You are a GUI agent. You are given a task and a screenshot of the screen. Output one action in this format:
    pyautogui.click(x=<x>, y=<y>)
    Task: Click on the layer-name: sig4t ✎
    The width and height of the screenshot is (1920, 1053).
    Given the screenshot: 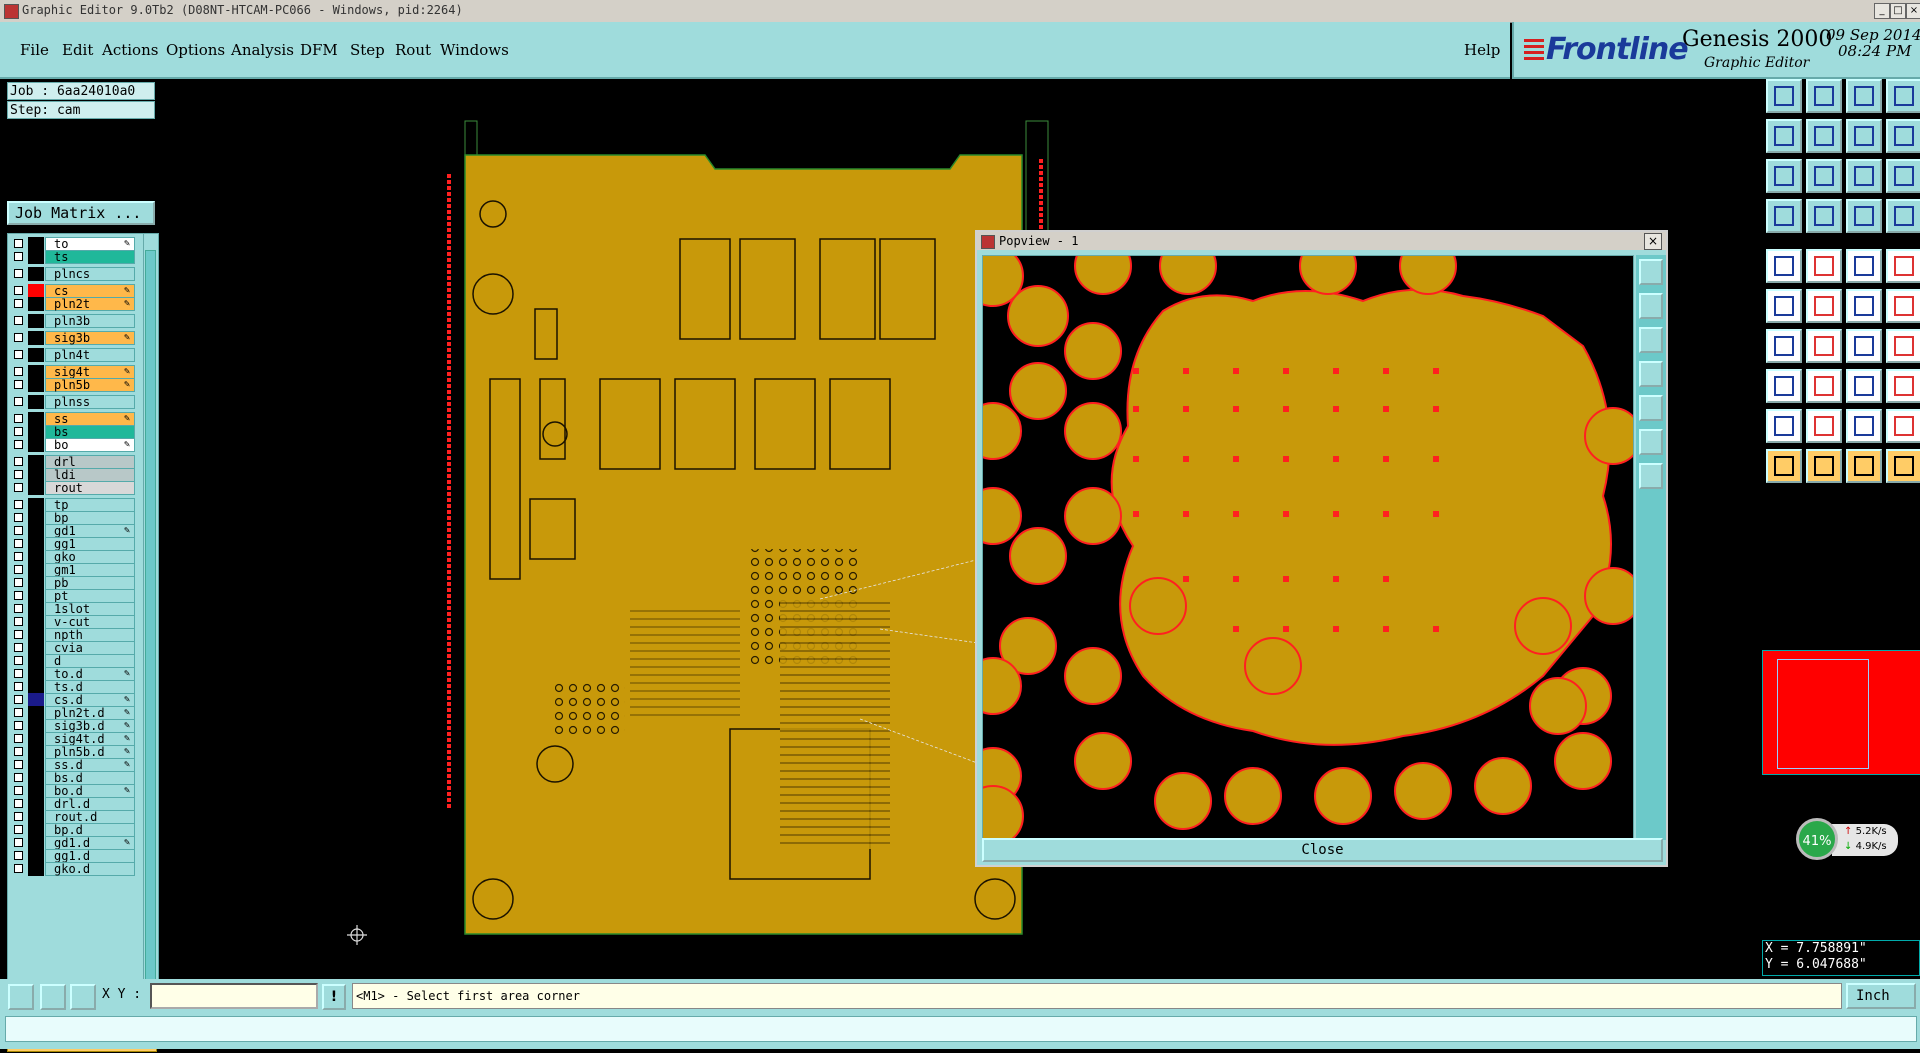 What is the action you would take?
    pyautogui.click(x=90, y=372)
    